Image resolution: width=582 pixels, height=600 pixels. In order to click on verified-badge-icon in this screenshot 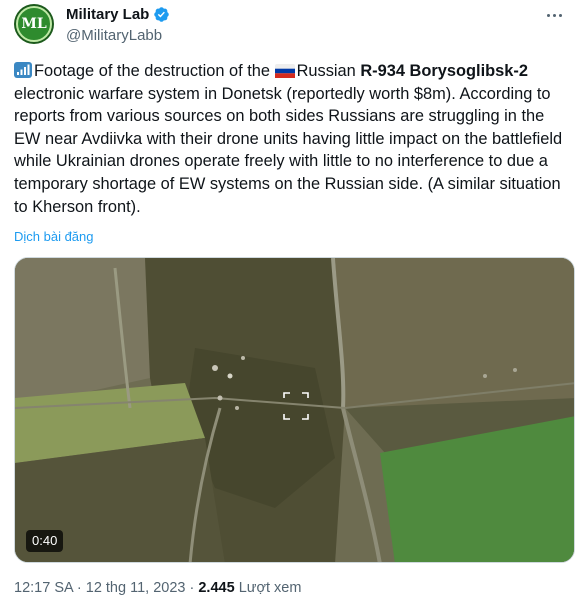, I will do `click(162, 14)`.